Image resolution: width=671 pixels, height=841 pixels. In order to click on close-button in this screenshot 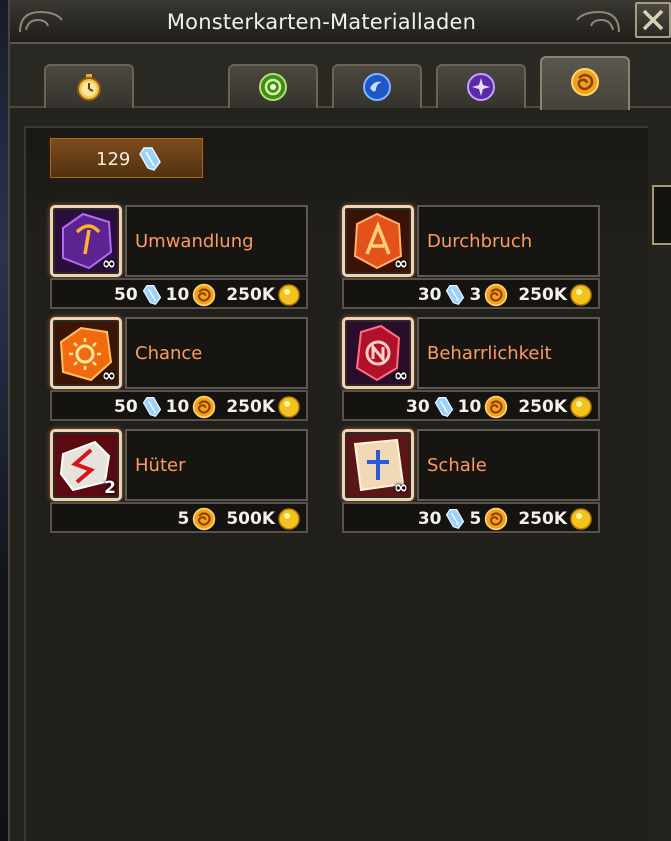, I will do `click(653, 20)`.